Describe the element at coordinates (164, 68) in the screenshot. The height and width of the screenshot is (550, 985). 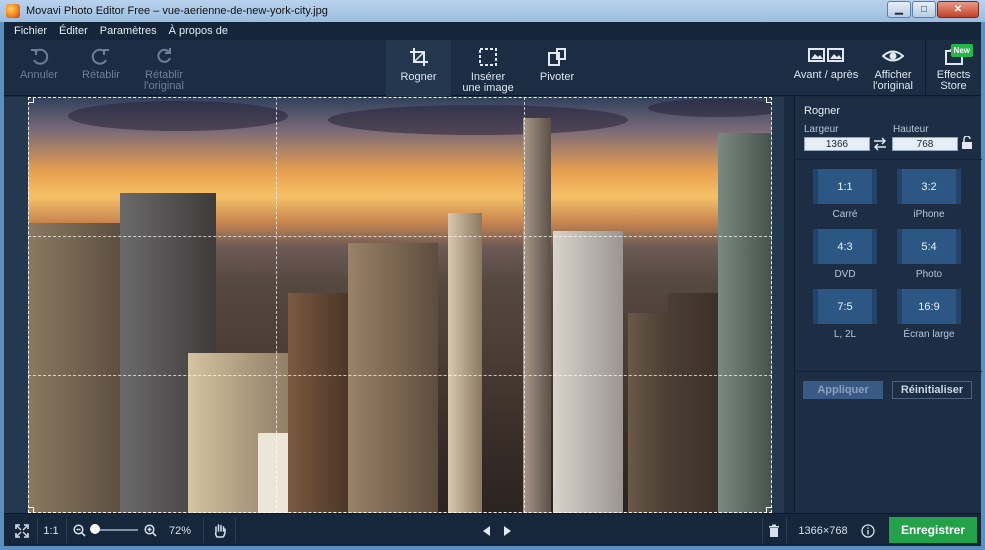
I see `revert-original-button: Rétablir l'original` at that location.